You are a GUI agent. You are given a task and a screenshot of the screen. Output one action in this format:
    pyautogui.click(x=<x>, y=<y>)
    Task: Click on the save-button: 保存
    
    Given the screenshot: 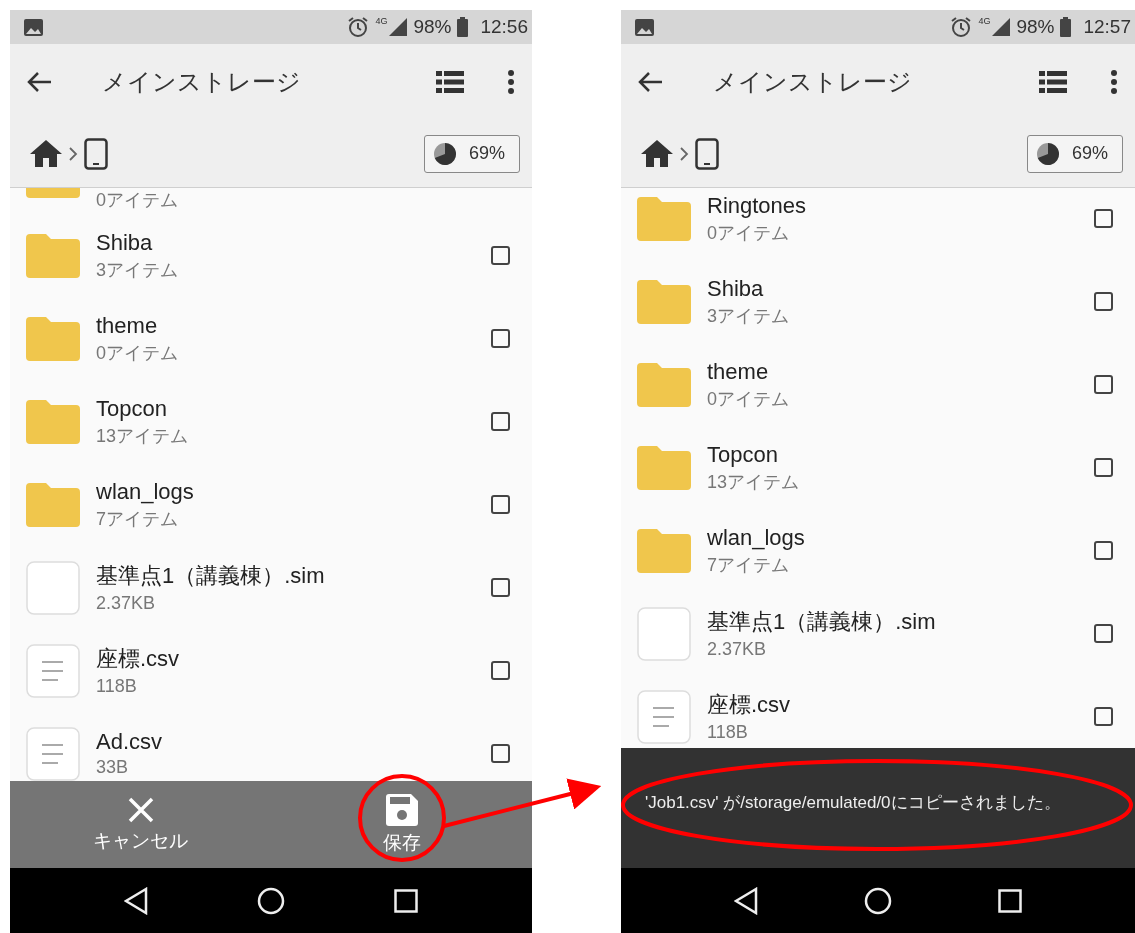 What is the action you would take?
    pyautogui.click(x=401, y=824)
    